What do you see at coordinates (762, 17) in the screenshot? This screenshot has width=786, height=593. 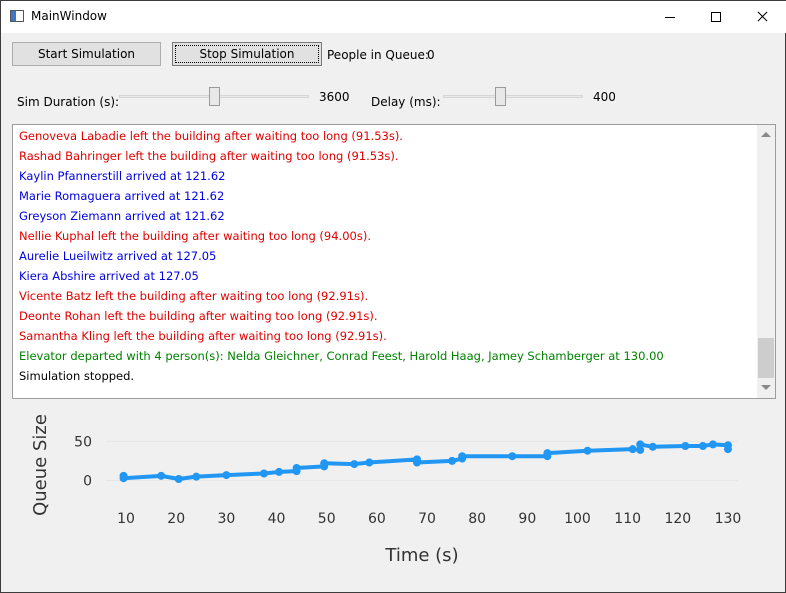 I see `close-button` at bounding box center [762, 17].